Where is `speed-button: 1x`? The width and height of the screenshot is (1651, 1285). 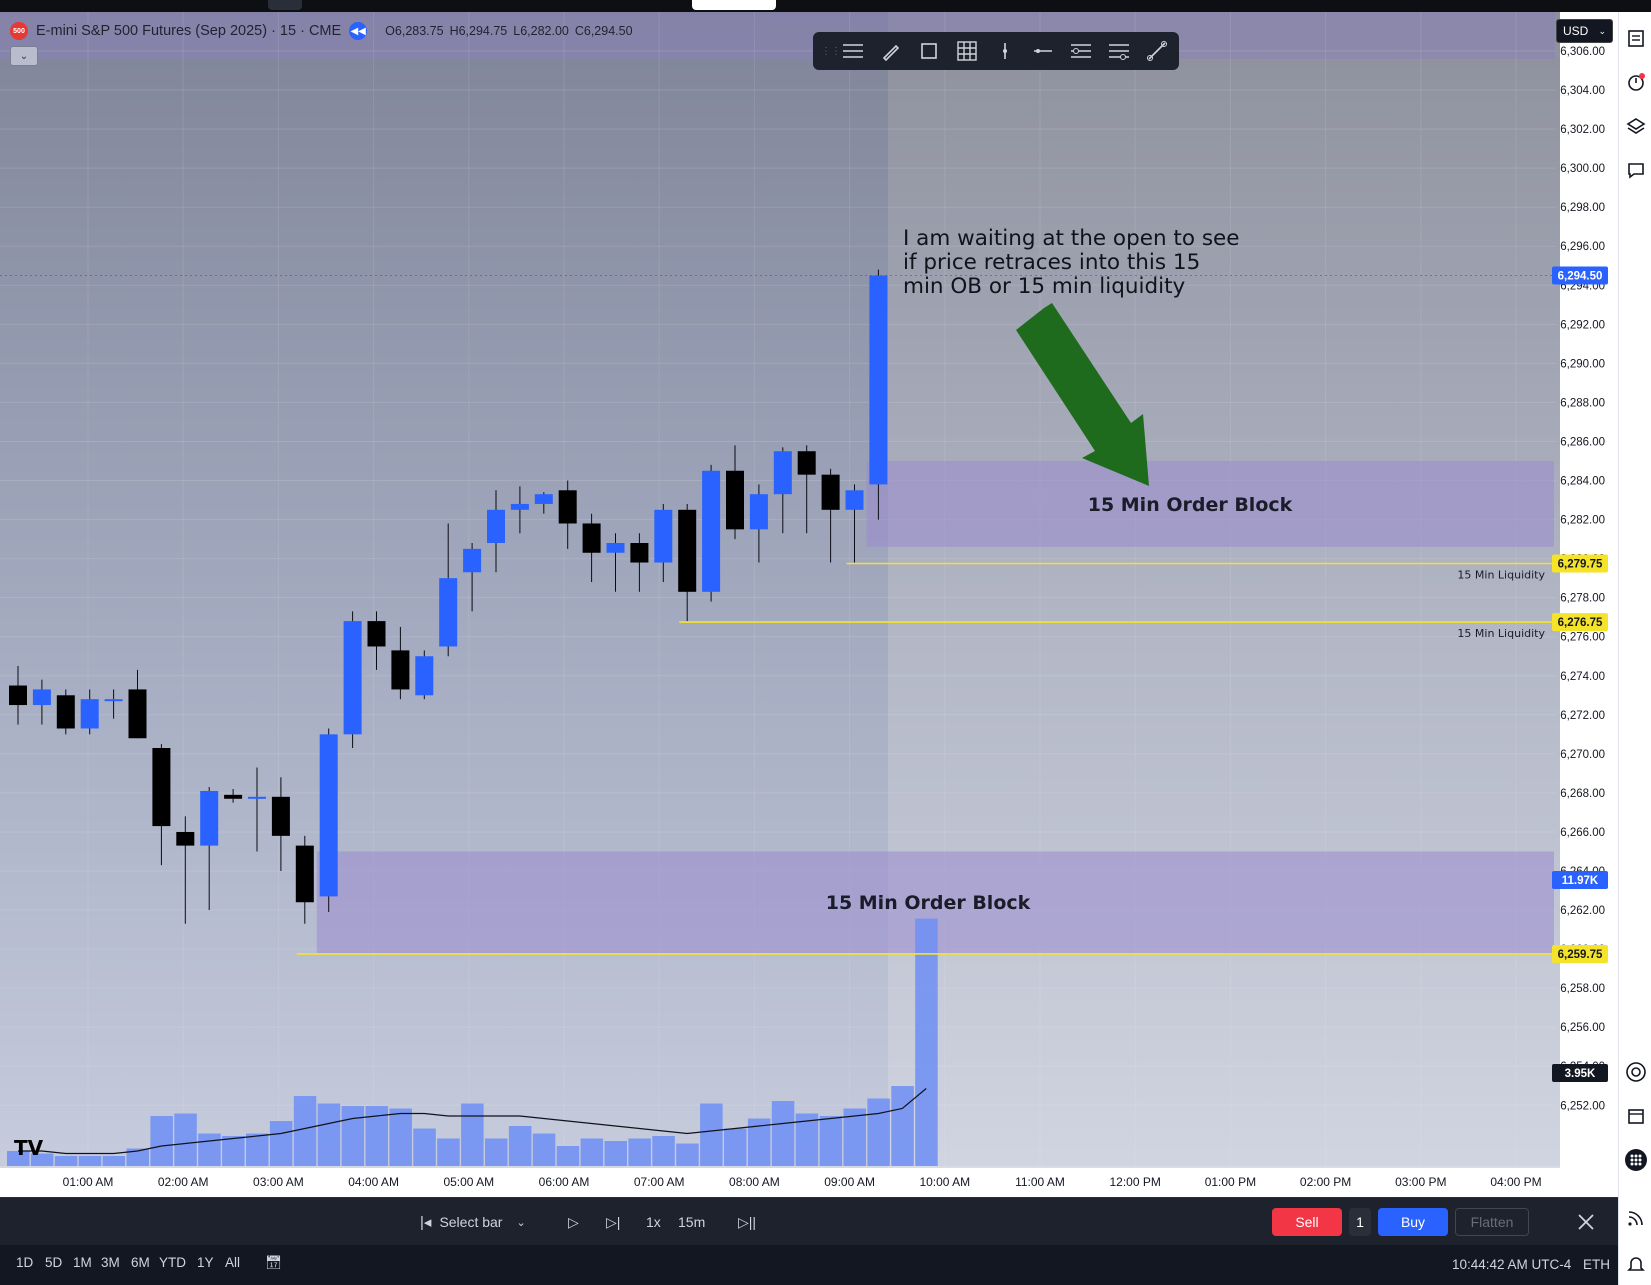 speed-button: 1x is located at coordinates (653, 1222).